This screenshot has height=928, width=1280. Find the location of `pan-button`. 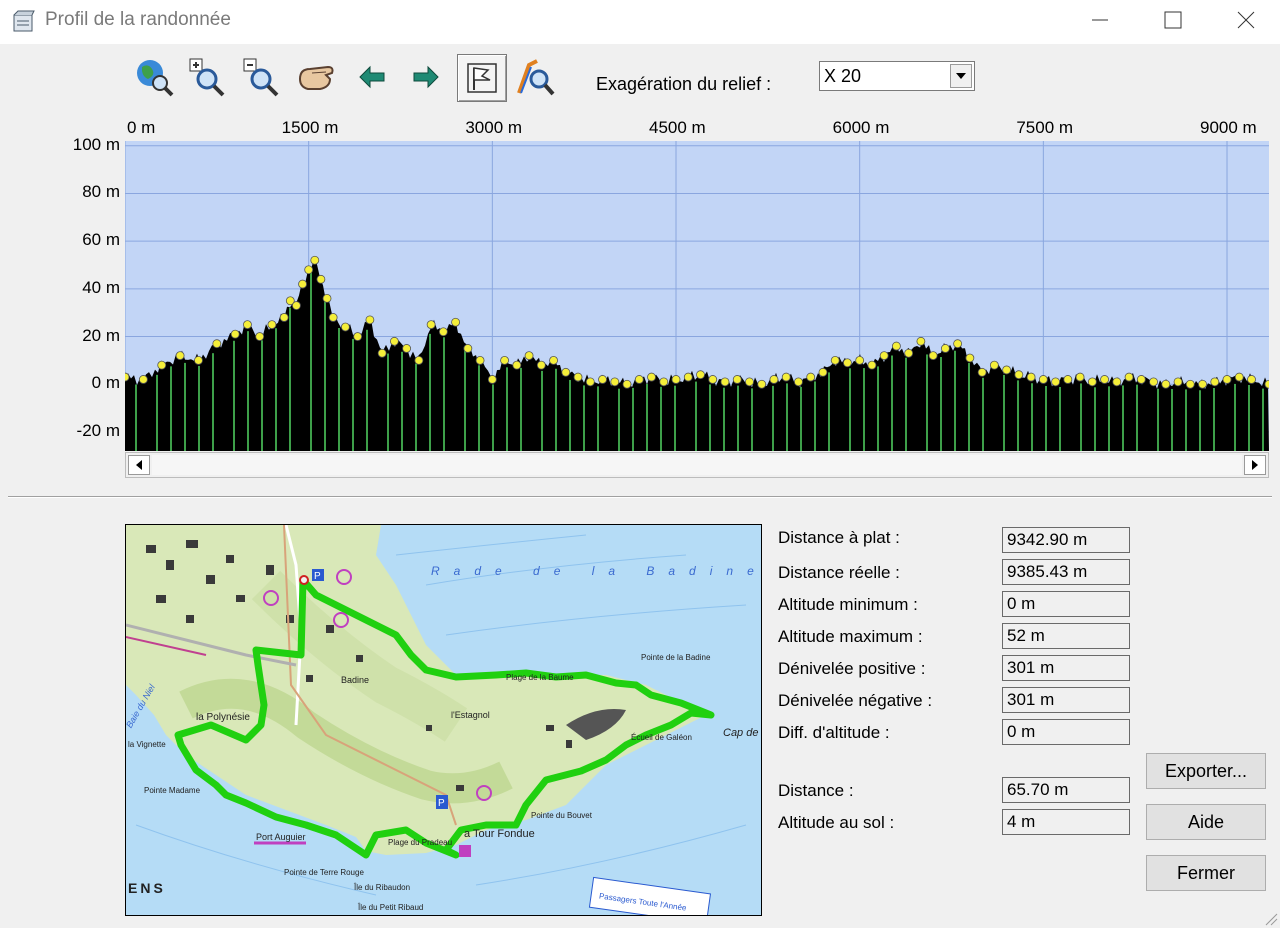

pan-button is located at coordinates (316, 77).